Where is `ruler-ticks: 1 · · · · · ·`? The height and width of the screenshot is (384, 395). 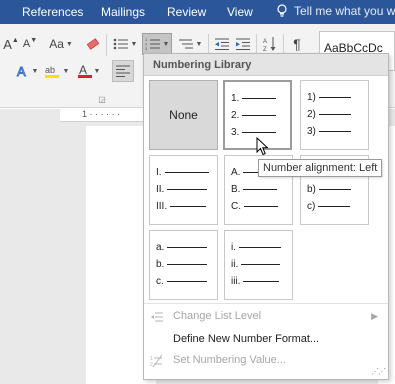
ruler-ticks: 1 · · · · · · is located at coordinates (101, 114).